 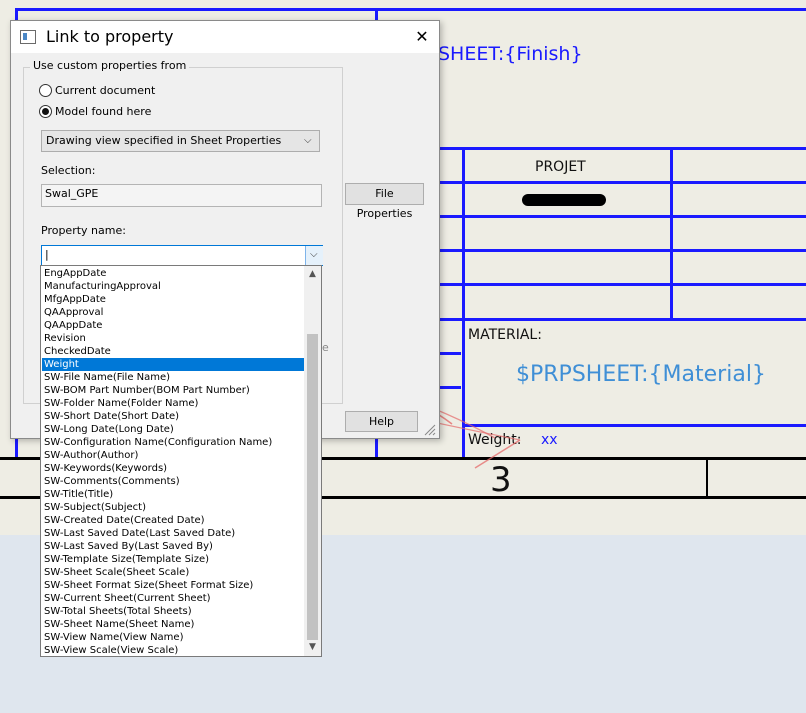 I want to click on property-list-item: SW-Sheet Scale(Sheet Scale), so click(x=174, y=572).